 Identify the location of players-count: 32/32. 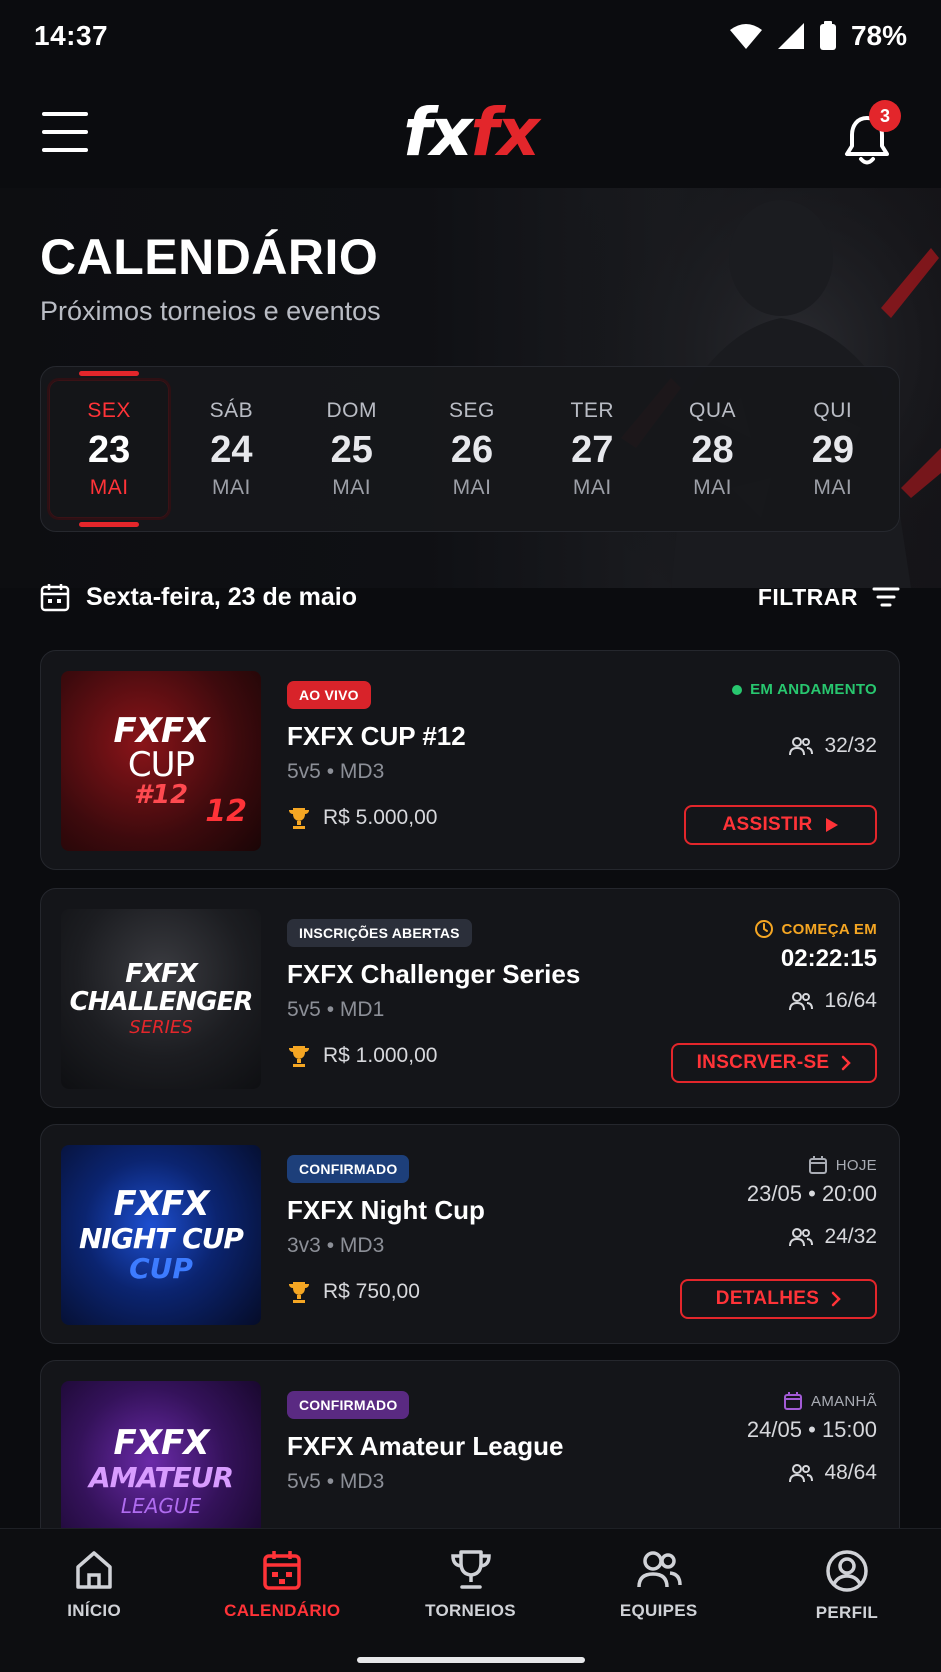
(850, 745).